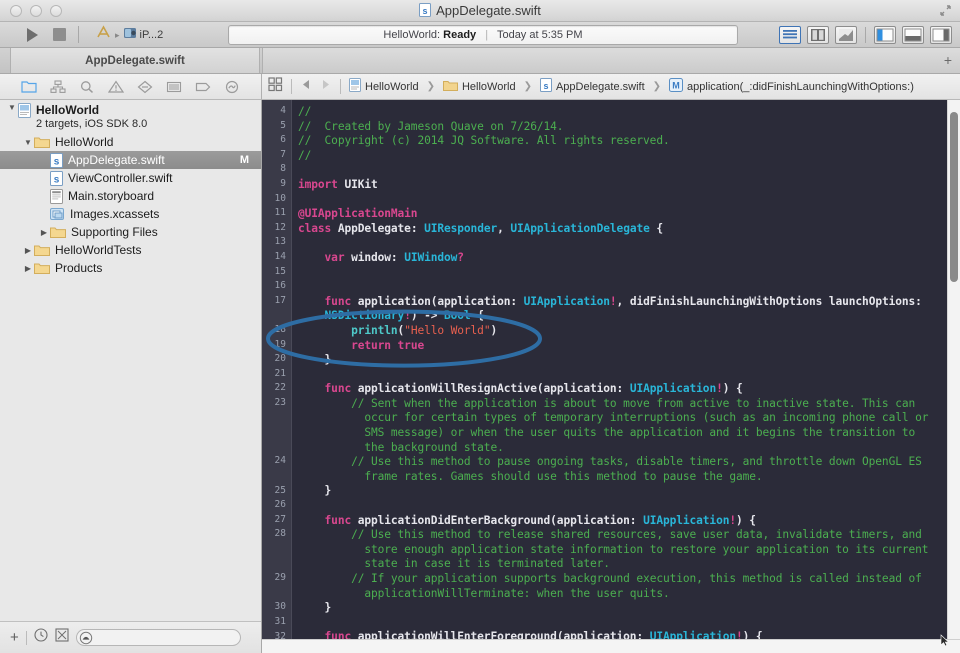 The width and height of the screenshot is (960, 653). Describe the element at coordinates (790, 35) in the screenshot. I see `standard-editor-button` at that location.